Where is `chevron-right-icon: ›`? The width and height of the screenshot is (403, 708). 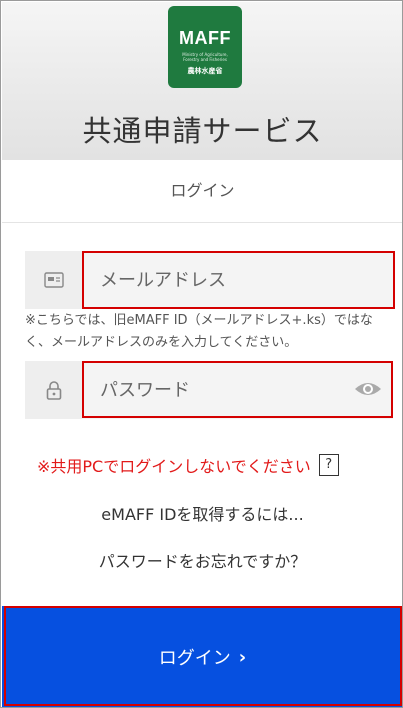
chevron-right-icon: › is located at coordinates (242, 657).